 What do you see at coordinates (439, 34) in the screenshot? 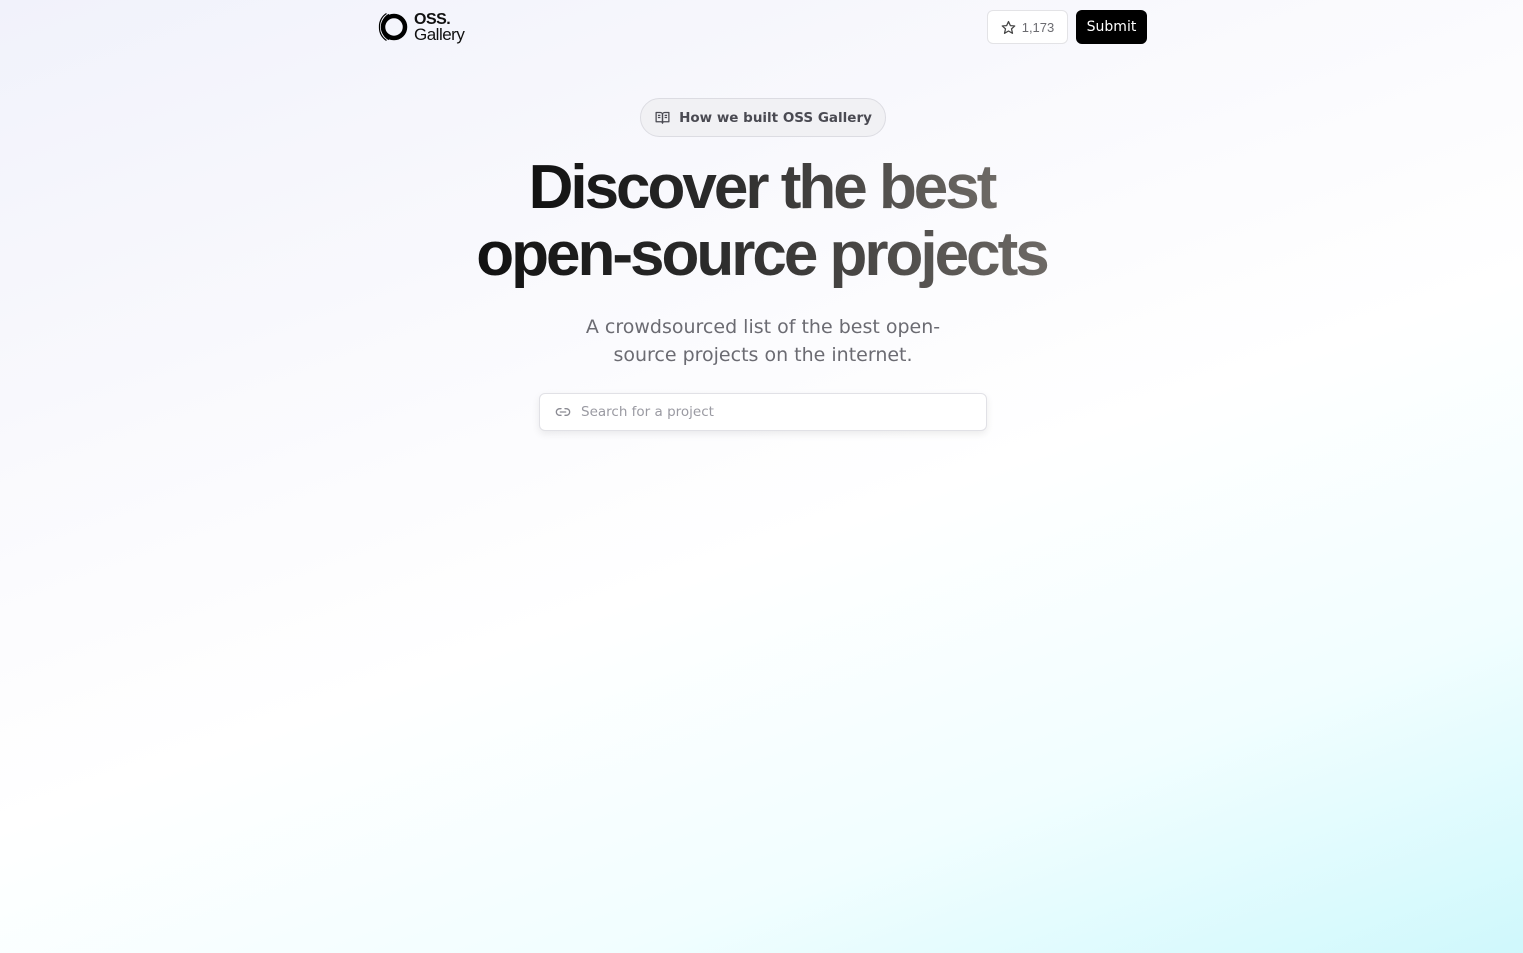
I see `logo-line2: Gallery` at bounding box center [439, 34].